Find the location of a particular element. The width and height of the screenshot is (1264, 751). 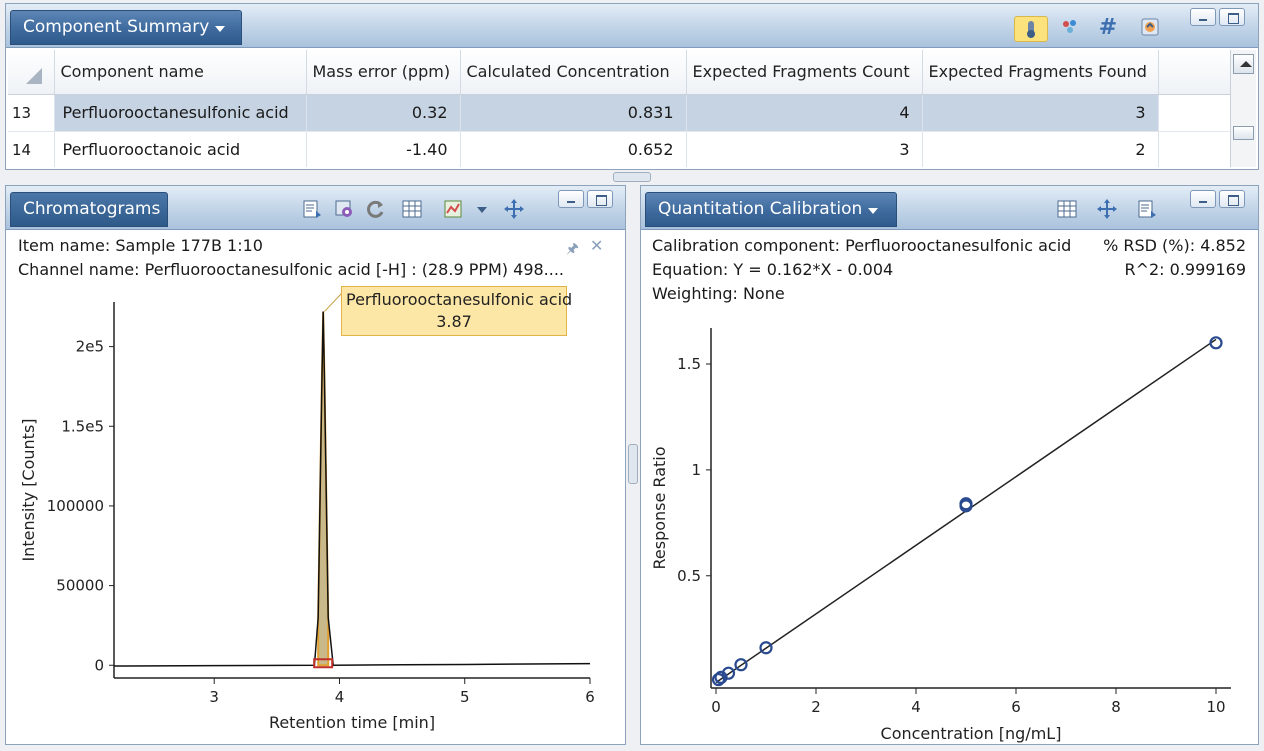

settings-icon is located at coordinates (344, 209).